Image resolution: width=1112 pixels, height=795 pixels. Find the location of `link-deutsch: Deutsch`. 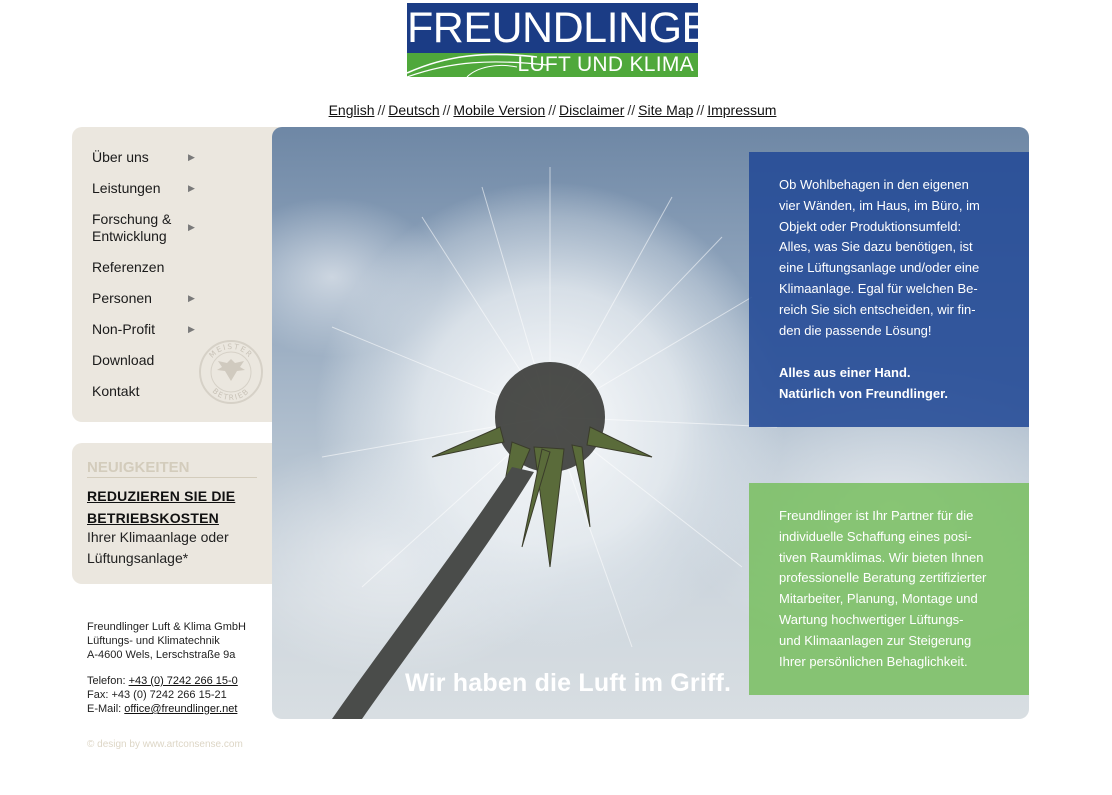

link-deutsch: Deutsch is located at coordinates (413, 110).